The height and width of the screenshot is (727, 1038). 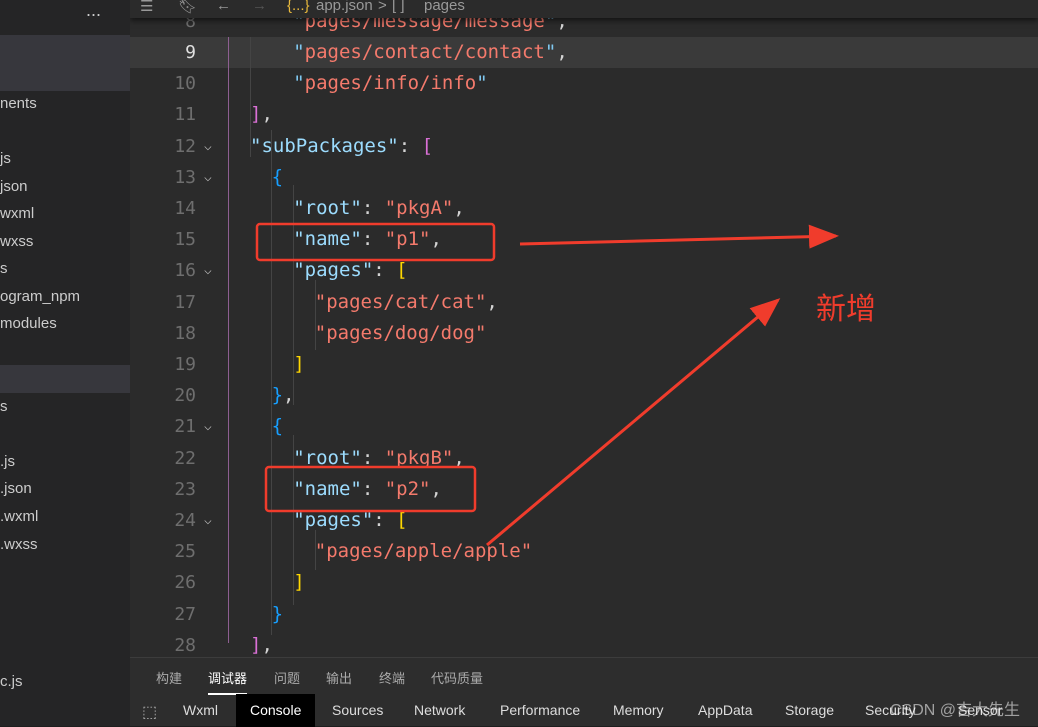 What do you see at coordinates (375, 242) in the screenshot?
I see `highlight-box-p1` at bounding box center [375, 242].